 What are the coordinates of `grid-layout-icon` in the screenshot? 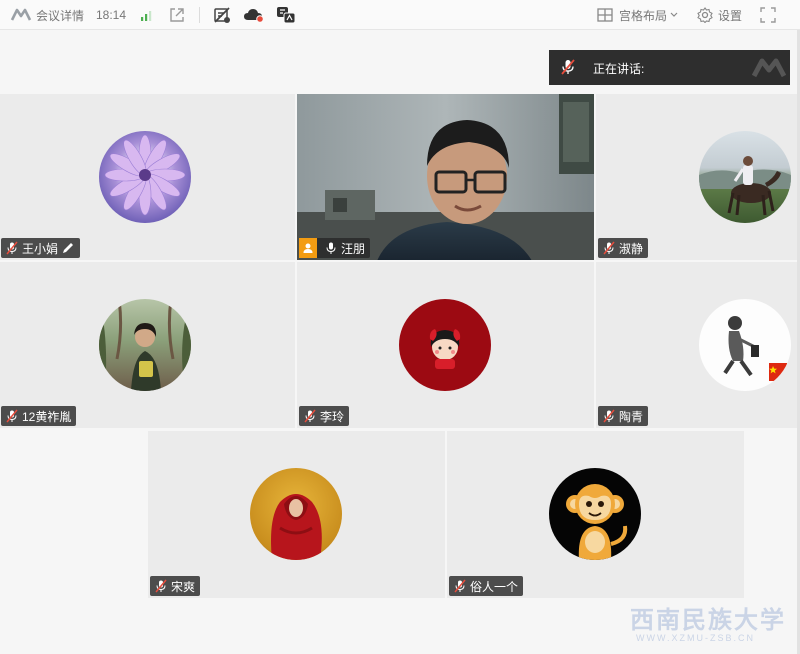 It's located at (605, 15).